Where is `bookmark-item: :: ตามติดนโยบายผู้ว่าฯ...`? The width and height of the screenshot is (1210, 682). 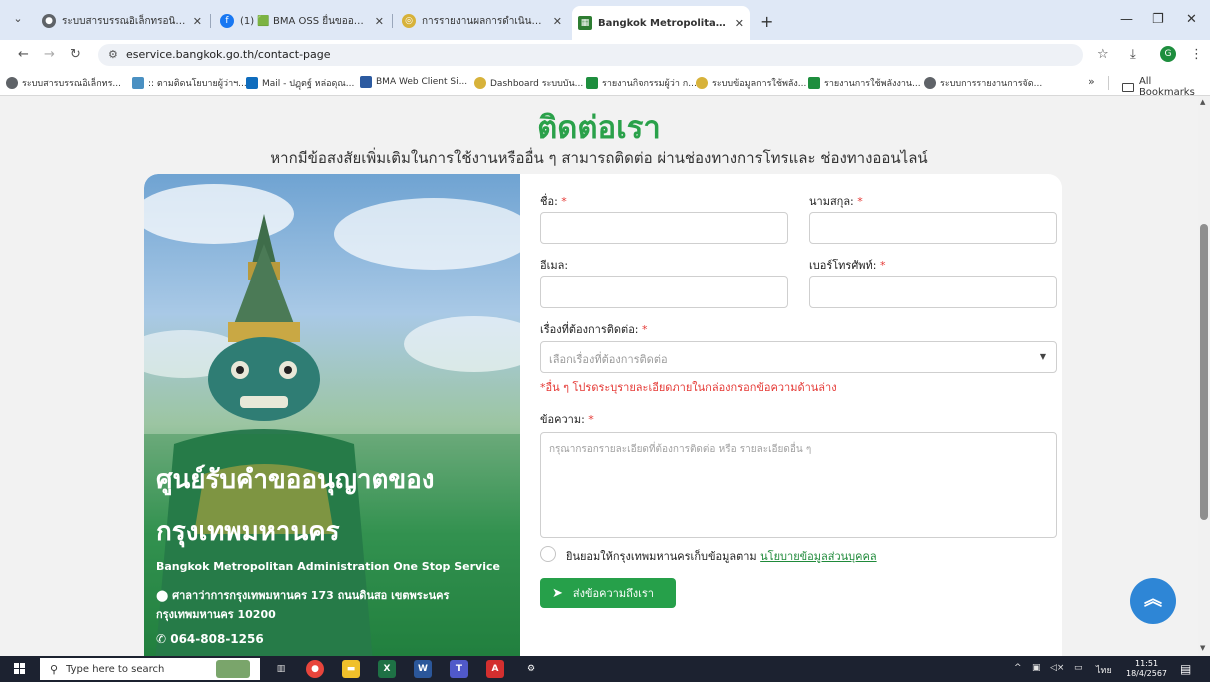 bookmark-item: :: ตามติดนโยบายผู้ว่าฯ... is located at coordinates (189, 83).